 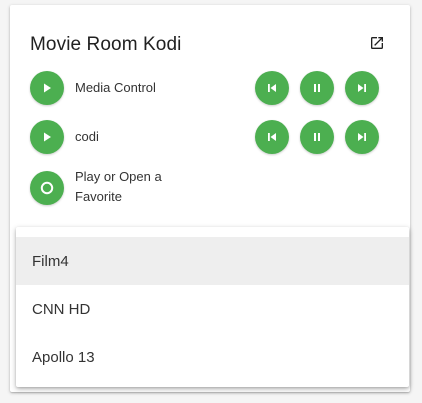 I want to click on favorite-row: Play or Open a Favorite, so click(x=130, y=187).